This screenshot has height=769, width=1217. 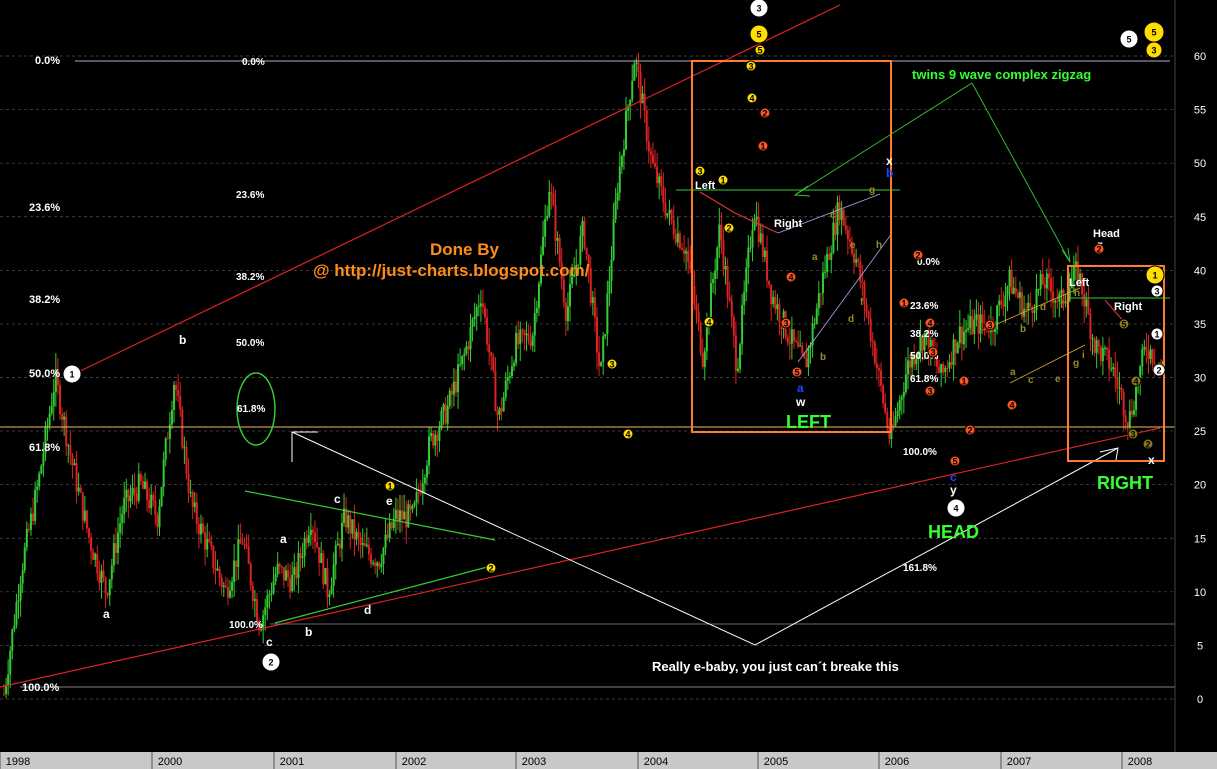 I want to click on yellow-wave-6-text: 2, so click(x=728, y=229).